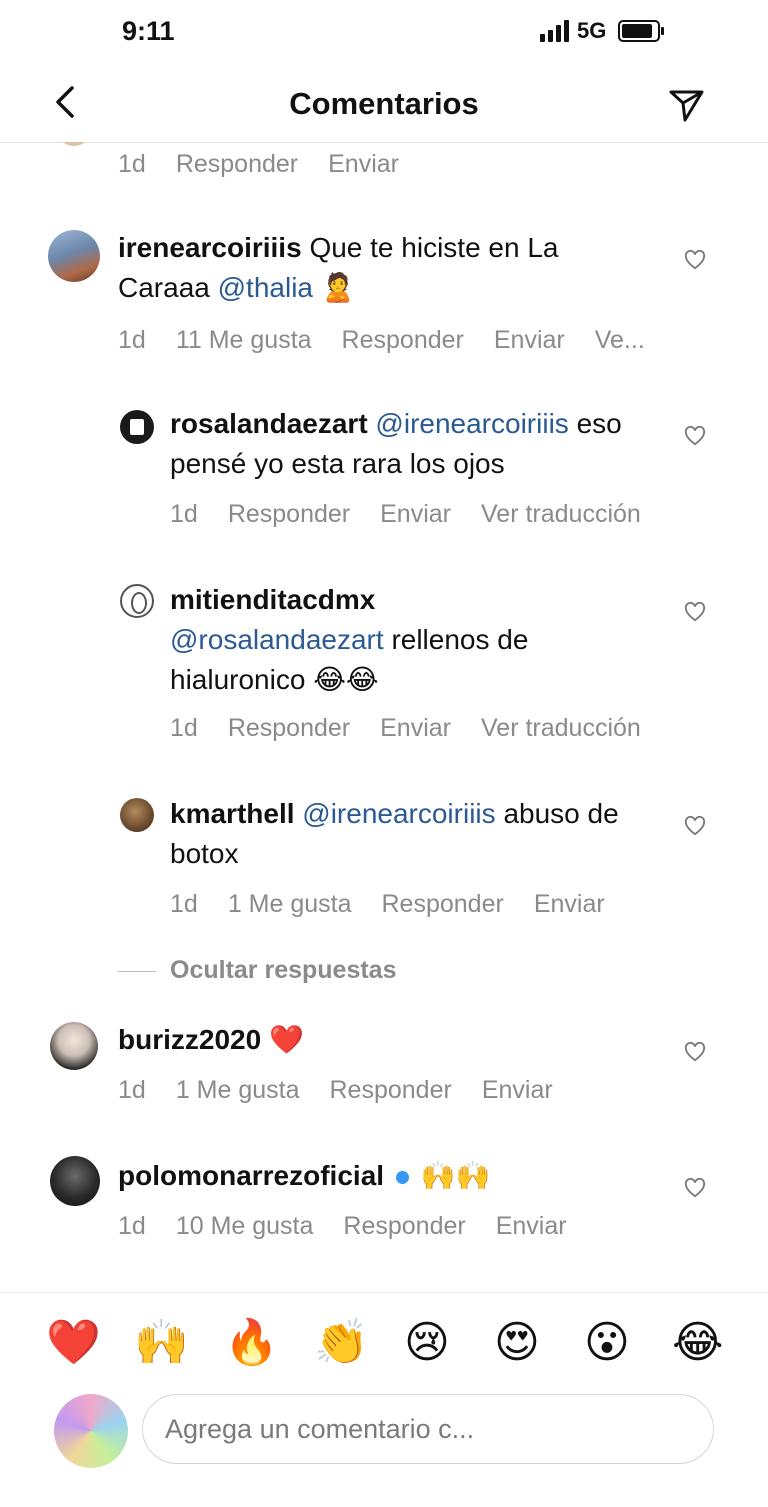  Describe the element at coordinates (283, 970) in the screenshot. I see `hide-replies-button: Ocultar respuestas` at that location.